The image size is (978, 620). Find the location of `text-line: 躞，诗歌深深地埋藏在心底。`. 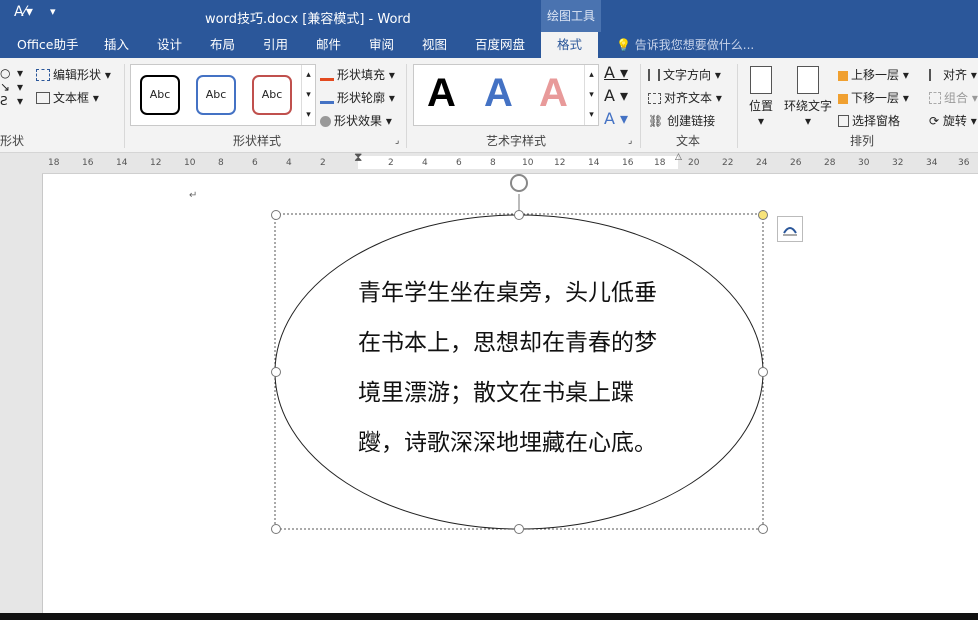

text-line: 躞，诗歌深深地埋藏在心底。 is located at coordinates (507, 443).